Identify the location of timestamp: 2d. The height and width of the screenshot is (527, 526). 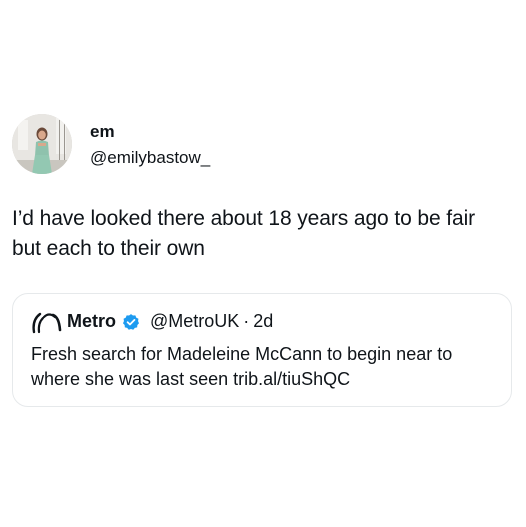
(263, 321).